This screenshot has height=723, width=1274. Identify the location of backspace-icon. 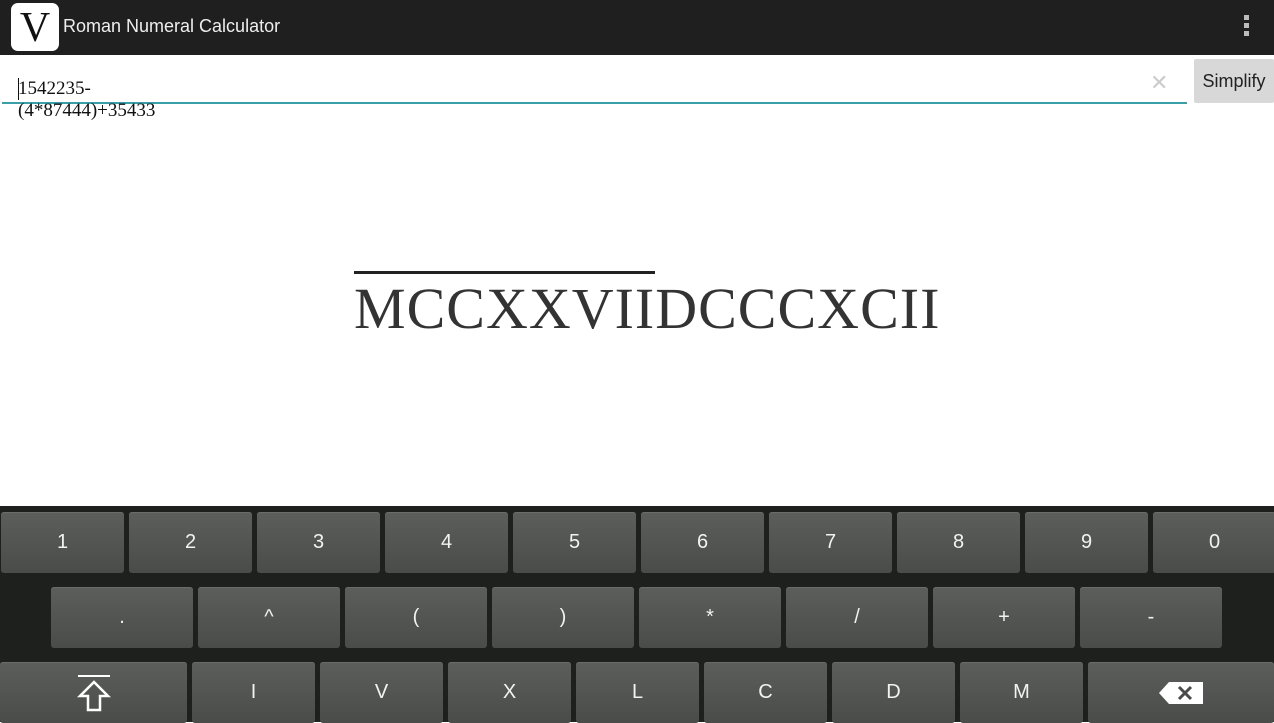
(1181, 692).